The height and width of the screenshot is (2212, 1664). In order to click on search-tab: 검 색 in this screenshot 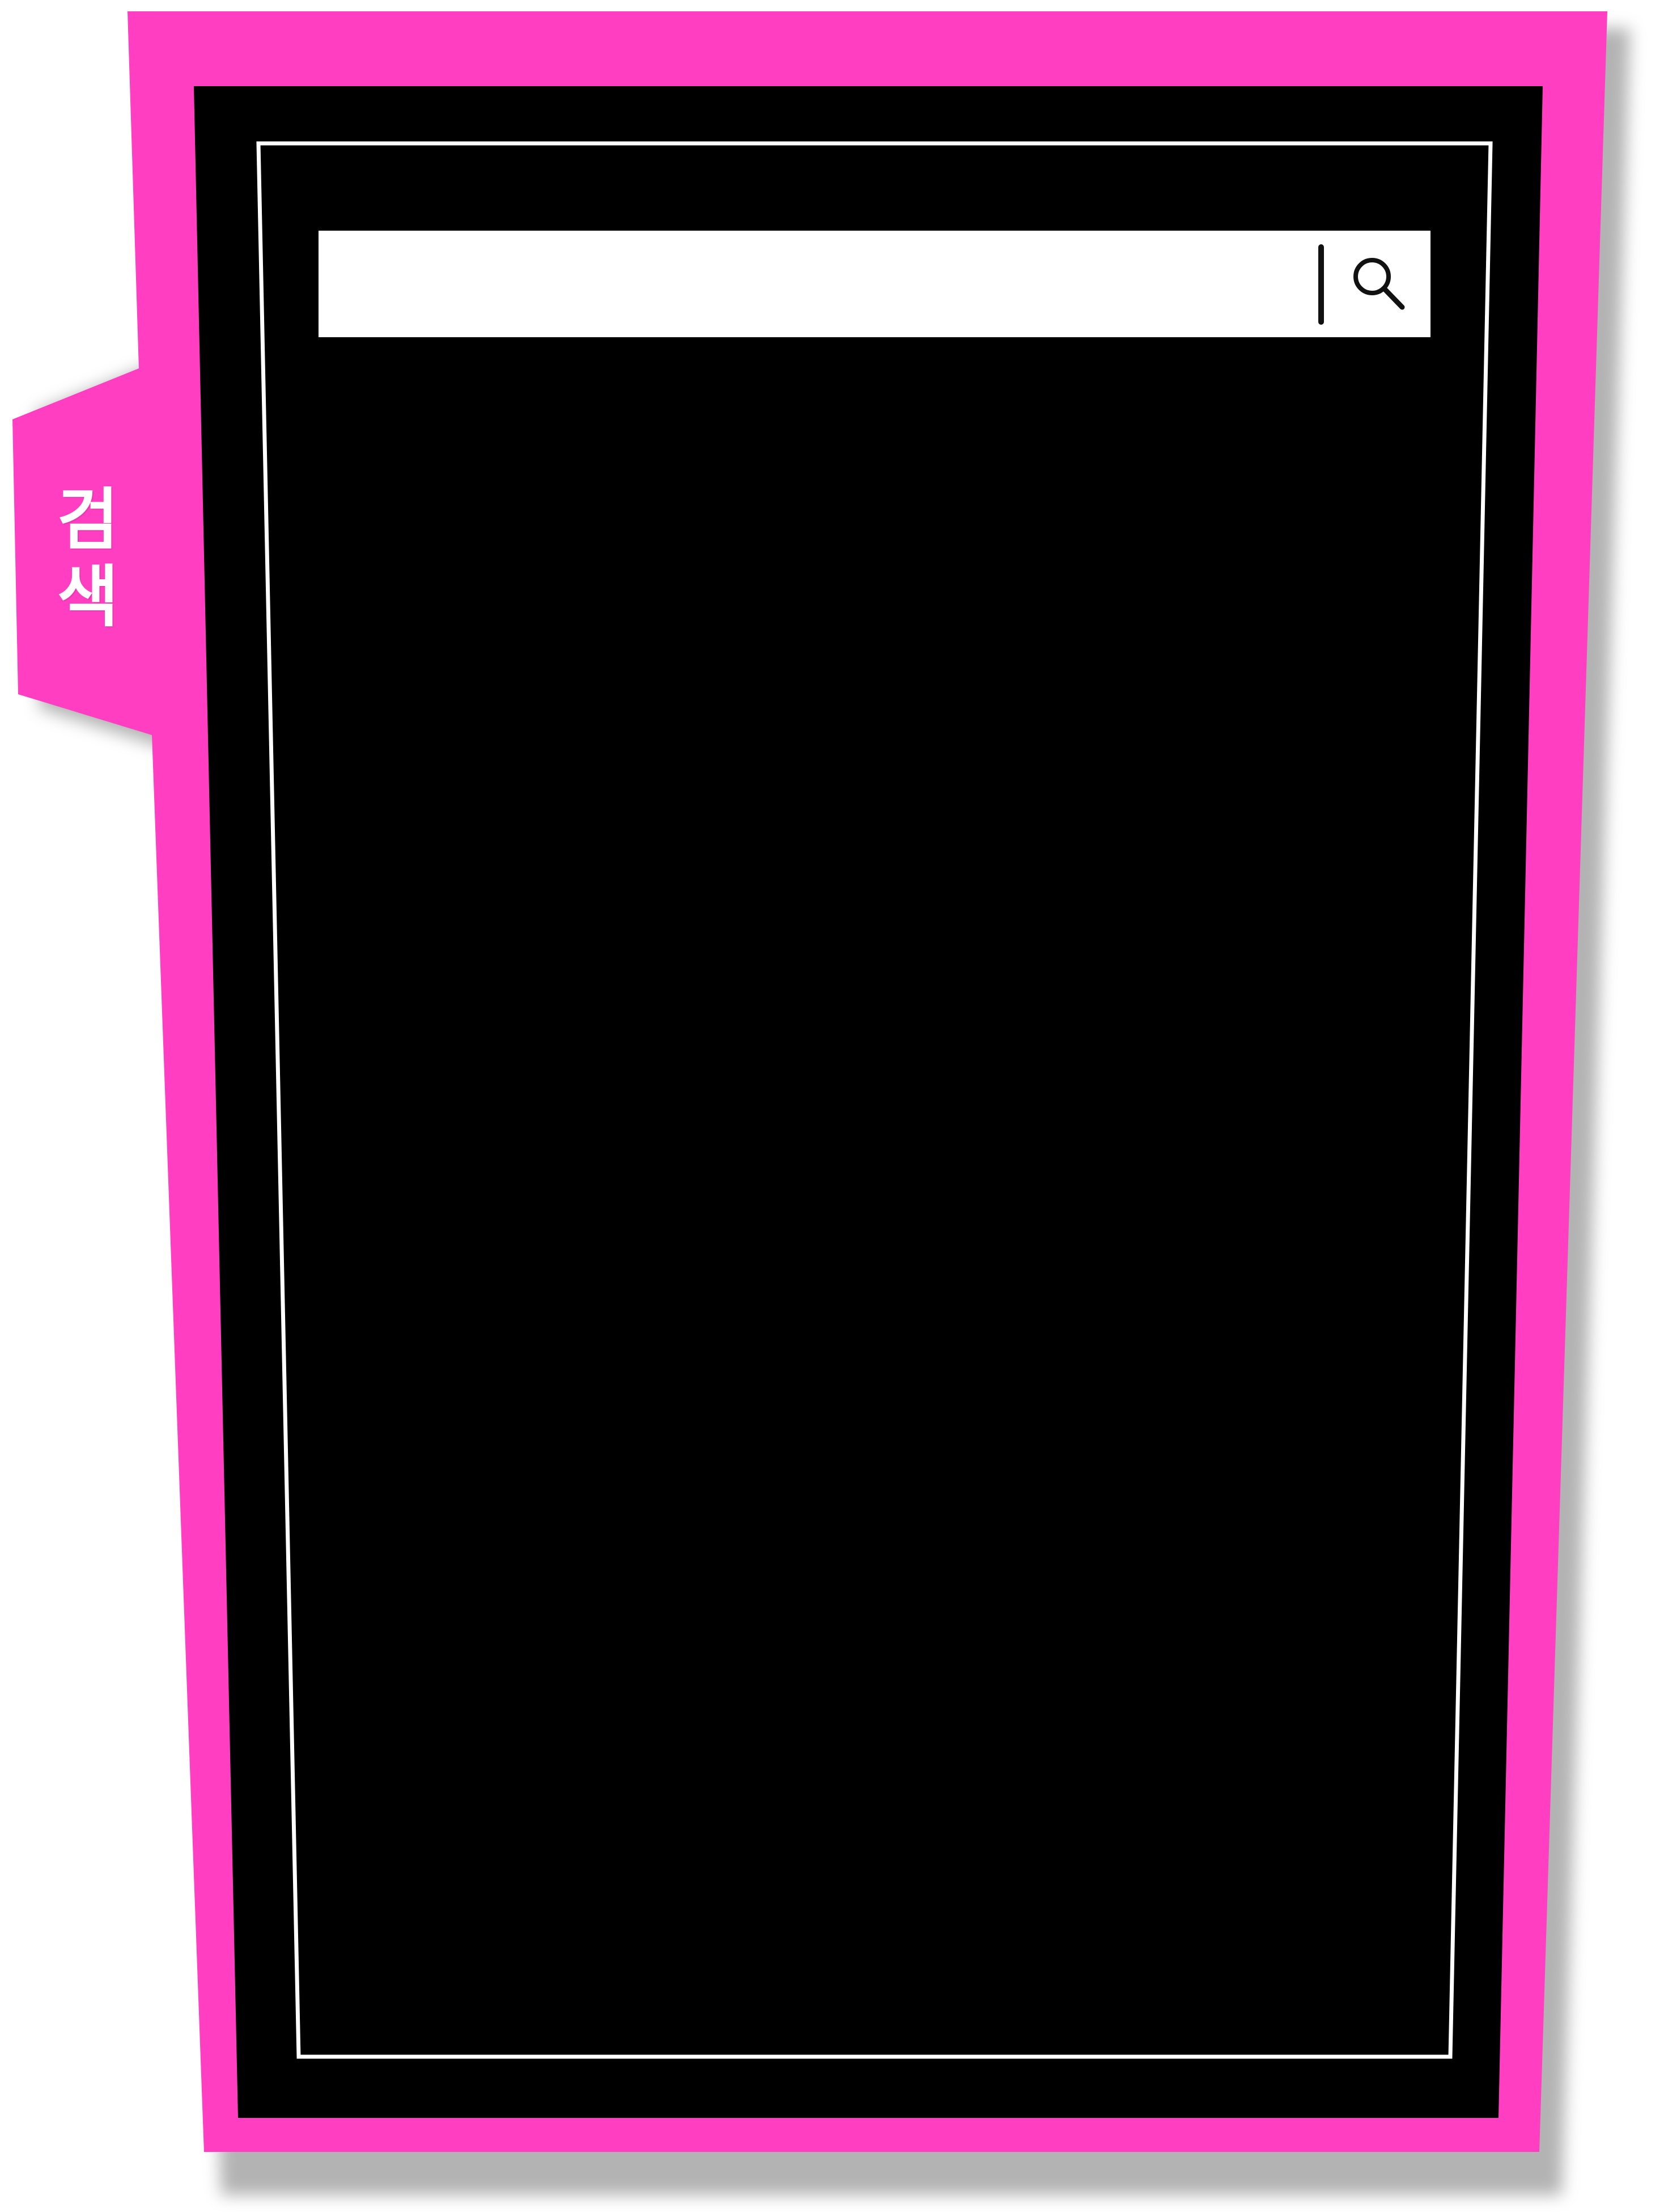, I will do `click(88, 558)`.